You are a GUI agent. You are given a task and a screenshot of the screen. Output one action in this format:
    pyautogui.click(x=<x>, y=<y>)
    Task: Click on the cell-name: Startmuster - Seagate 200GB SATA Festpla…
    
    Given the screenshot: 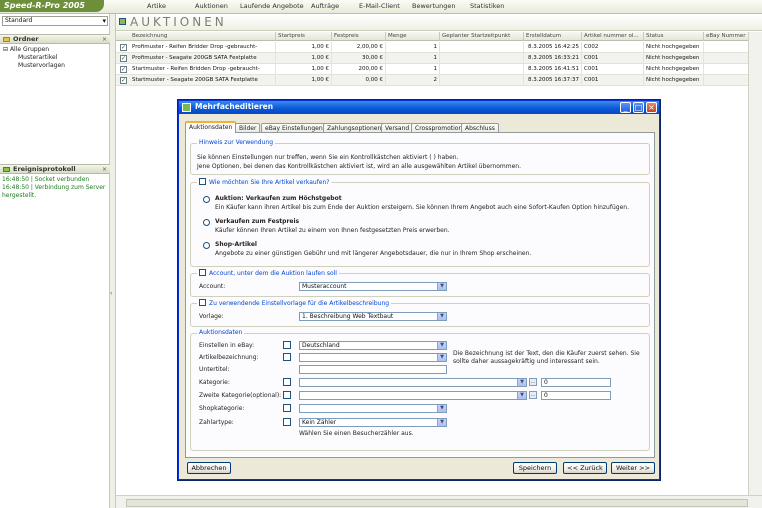 What is the action you would take?
    pyautogui.click(x=203, y=80)
    